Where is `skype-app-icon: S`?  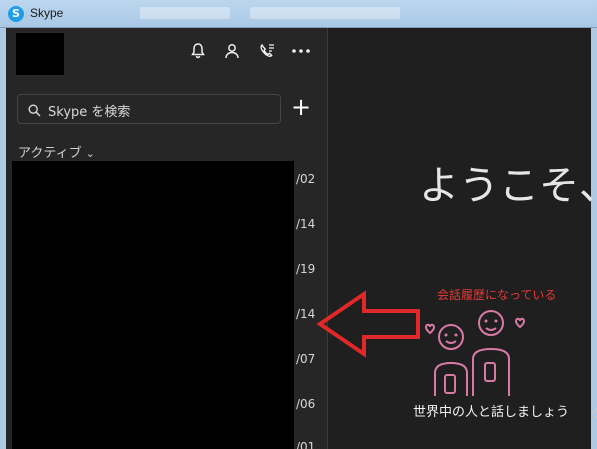
skype-app-icon: S is located at coordinates (16, 14).